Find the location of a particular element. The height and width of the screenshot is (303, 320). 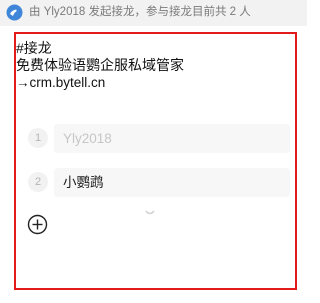

entry-number: 1 is located at coordinates (38, 138).